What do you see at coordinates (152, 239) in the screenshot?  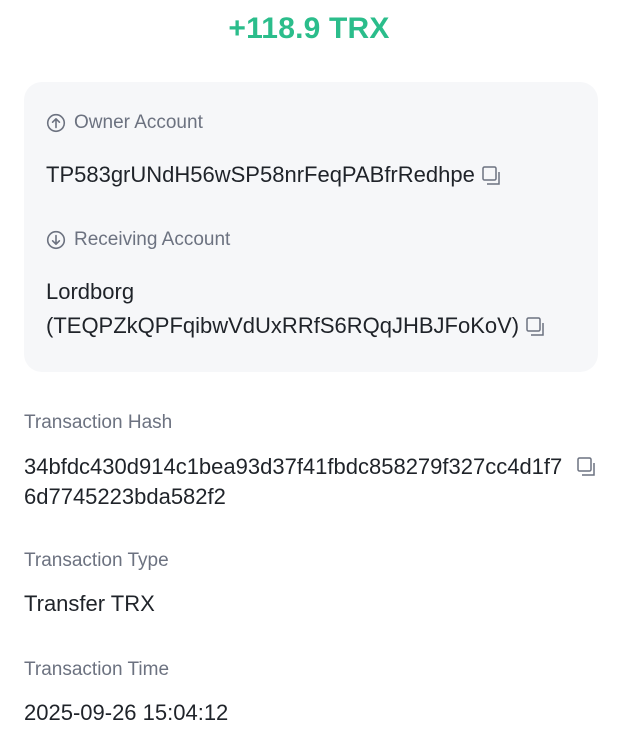 I see `receiving-account-label: Receiving Account` at bounding box center [152, 239].